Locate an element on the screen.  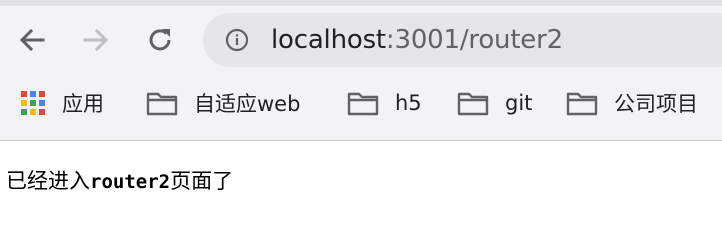
page-message: 已经进入router2页面了 is located at coordinates (119, 180).